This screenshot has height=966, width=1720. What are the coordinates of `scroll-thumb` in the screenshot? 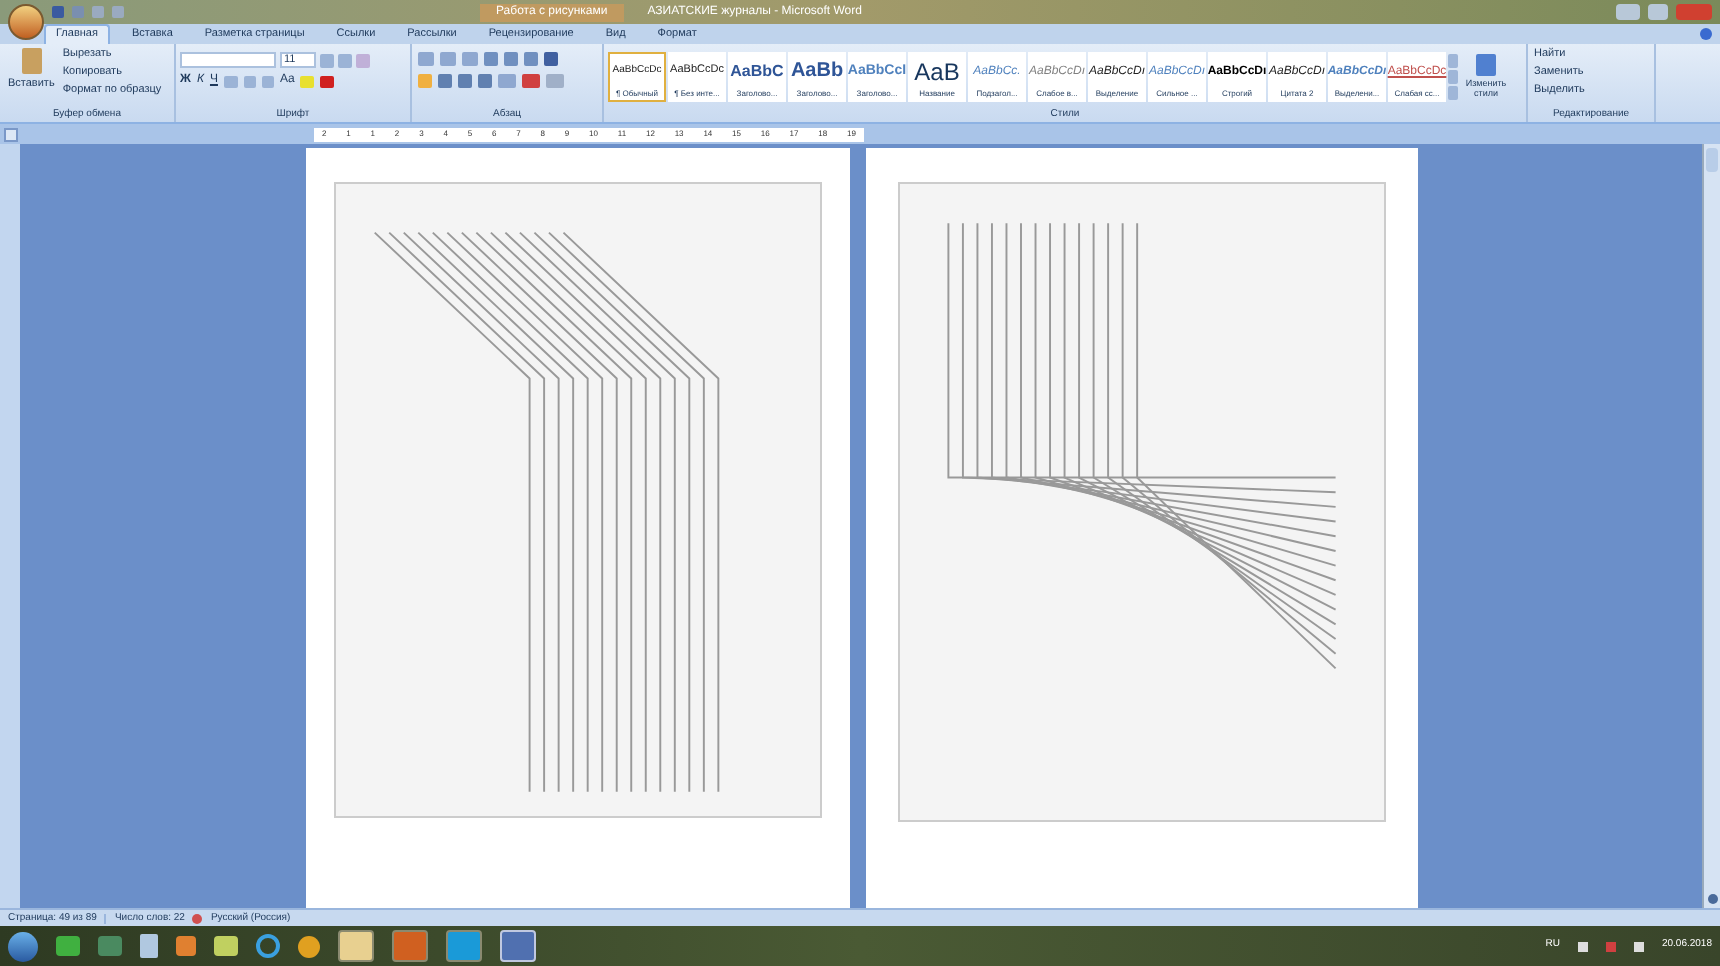 It's located at (1712, 160).